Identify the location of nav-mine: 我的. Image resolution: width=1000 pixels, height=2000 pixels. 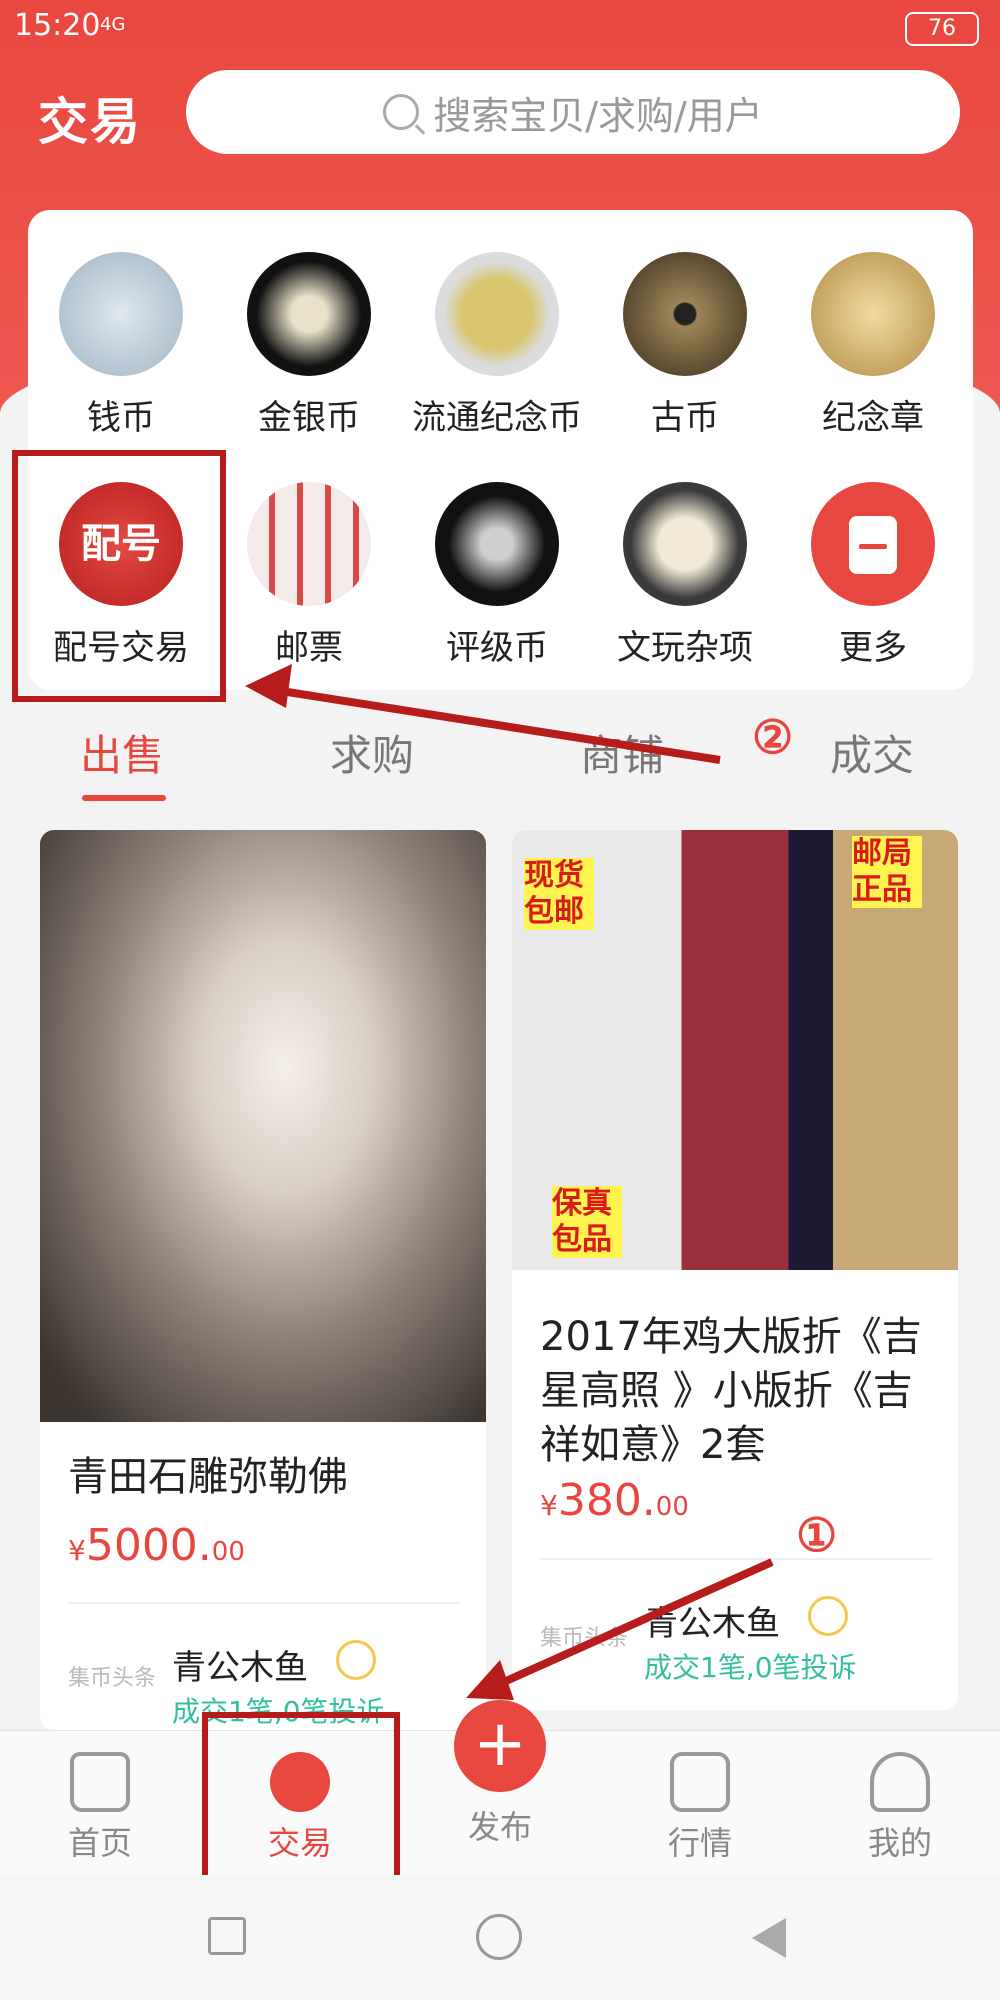
(900, 1808).